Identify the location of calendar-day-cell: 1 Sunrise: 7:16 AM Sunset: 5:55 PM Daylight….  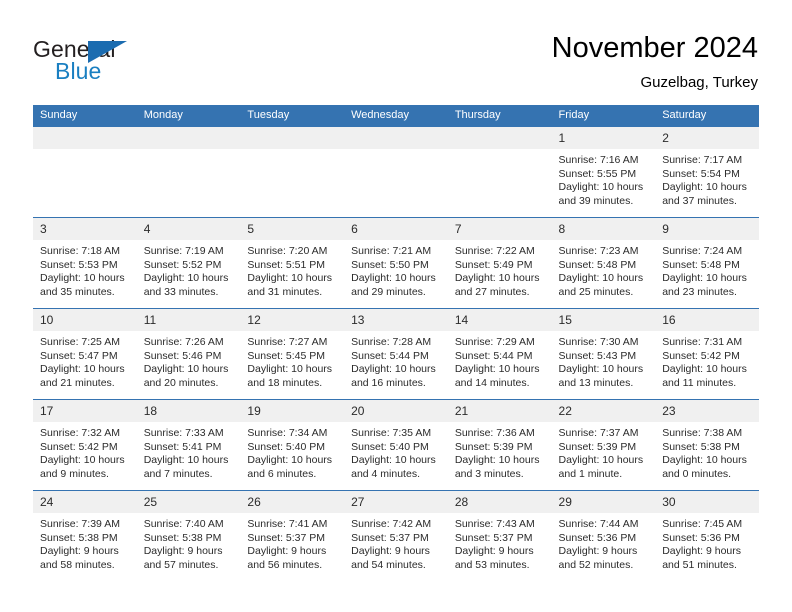
(603, 172).